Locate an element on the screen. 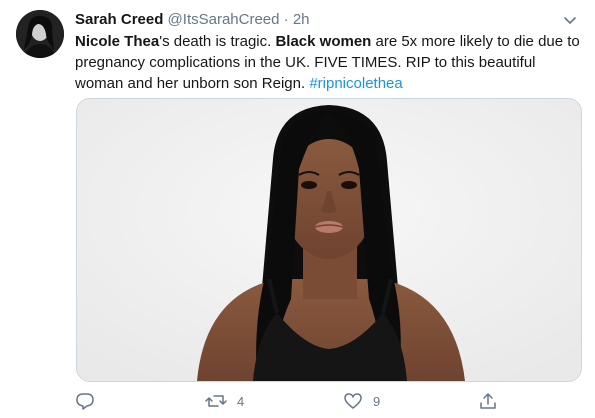 This screenshot has width=595, height=418. author-name: Sarah Creed is located at coordinates (119, 19).